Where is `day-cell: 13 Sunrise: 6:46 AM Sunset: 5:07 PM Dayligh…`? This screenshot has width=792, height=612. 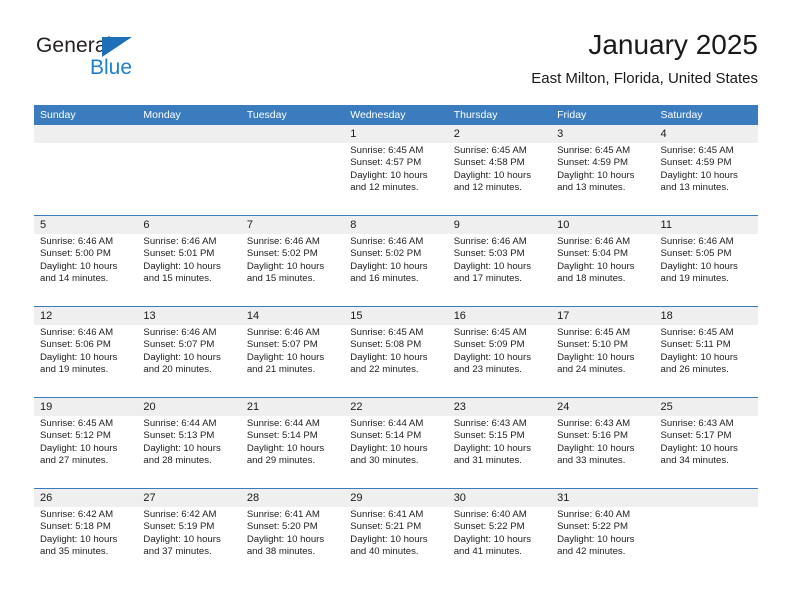
day-cell: 13 Sunrise: 6:46 AM Sunset: 5:07 PM Dayligh… is located at coordinates (188, 352).